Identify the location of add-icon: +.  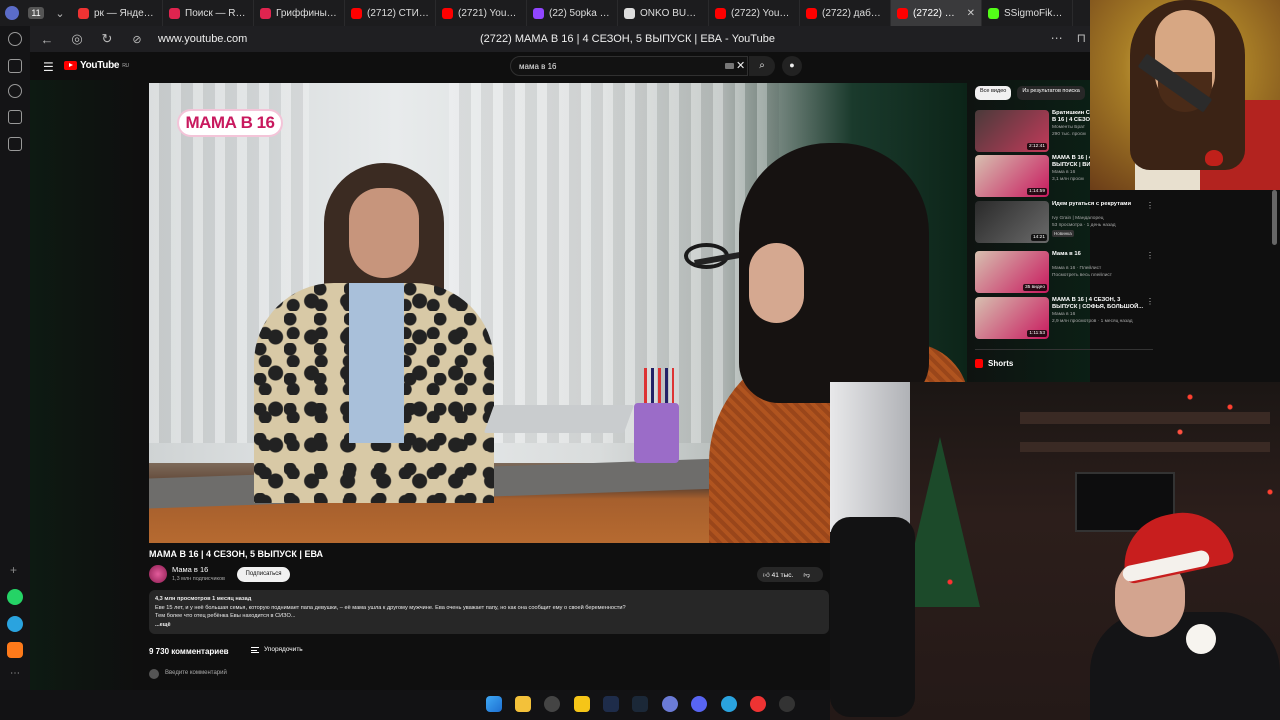
(13, 570).